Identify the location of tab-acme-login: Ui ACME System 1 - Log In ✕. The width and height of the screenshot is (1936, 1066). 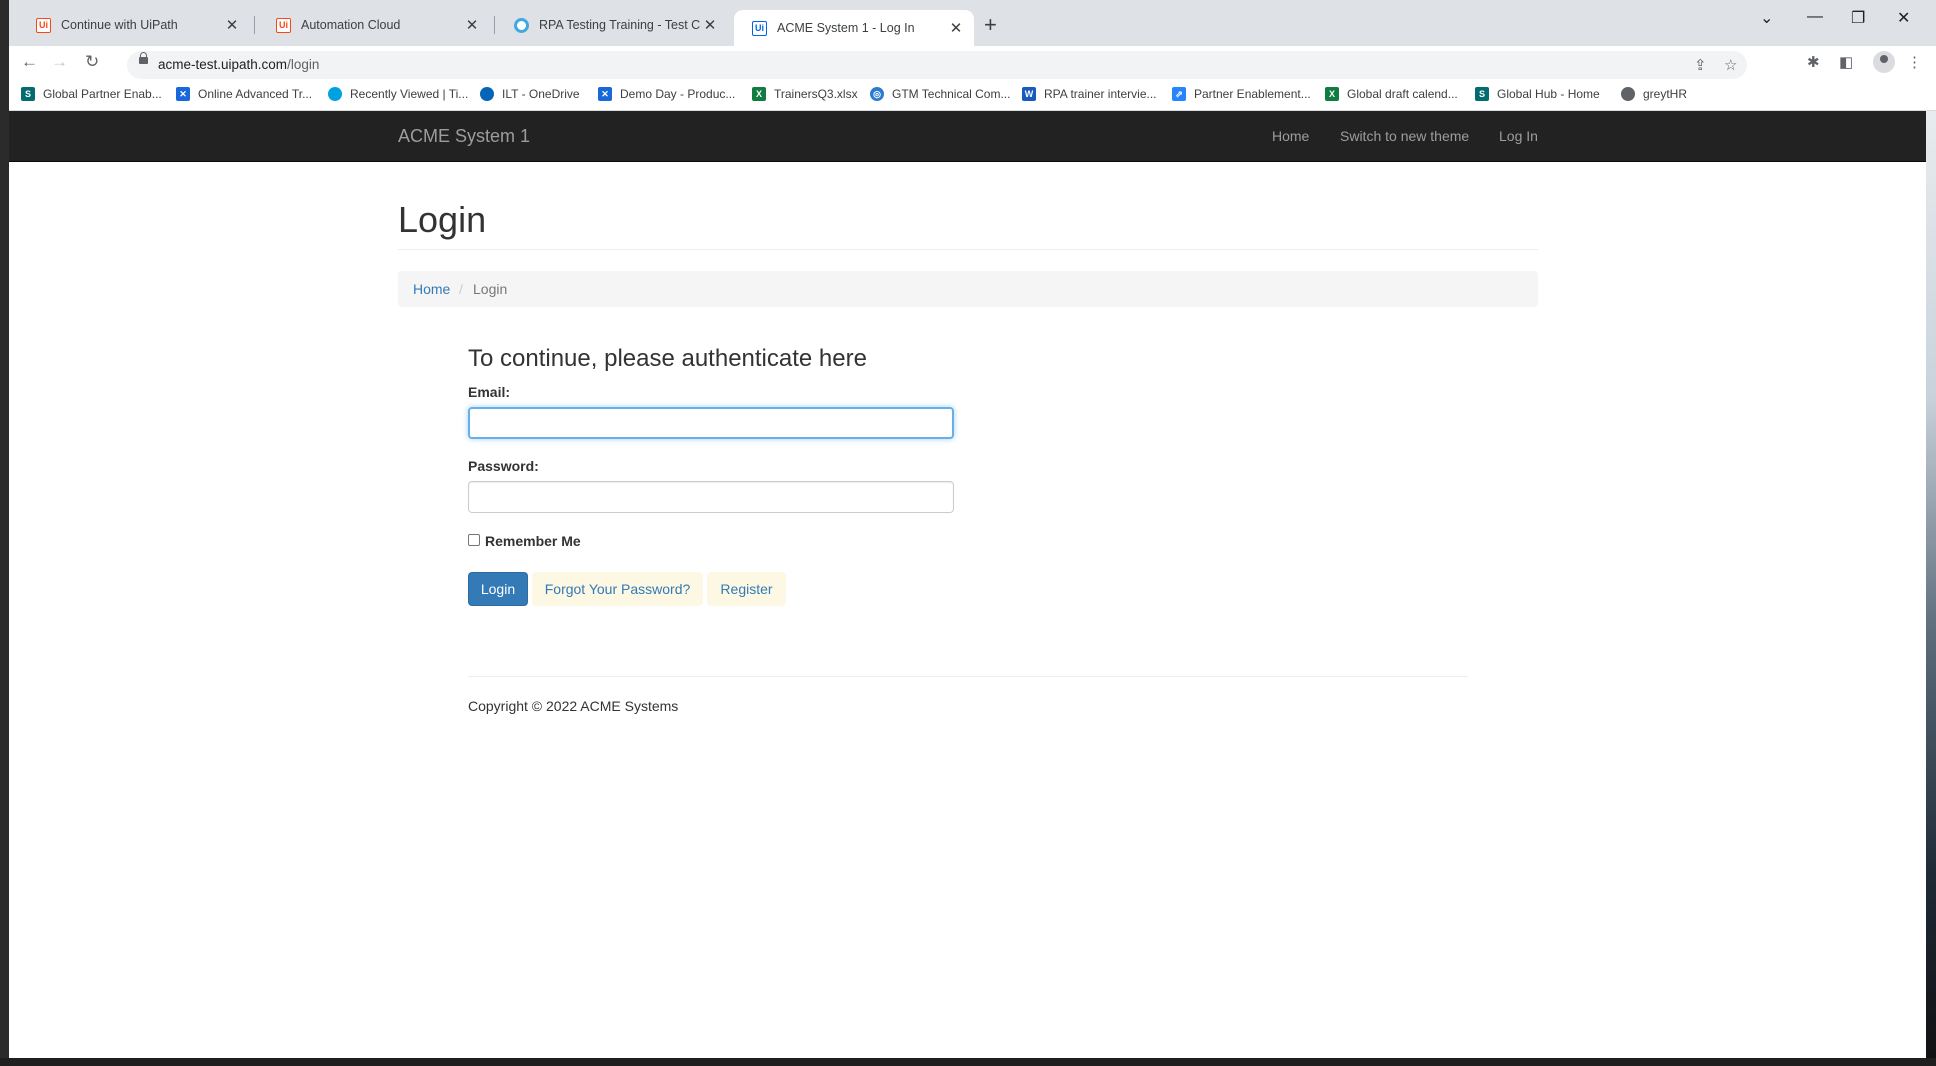
(854, 28).